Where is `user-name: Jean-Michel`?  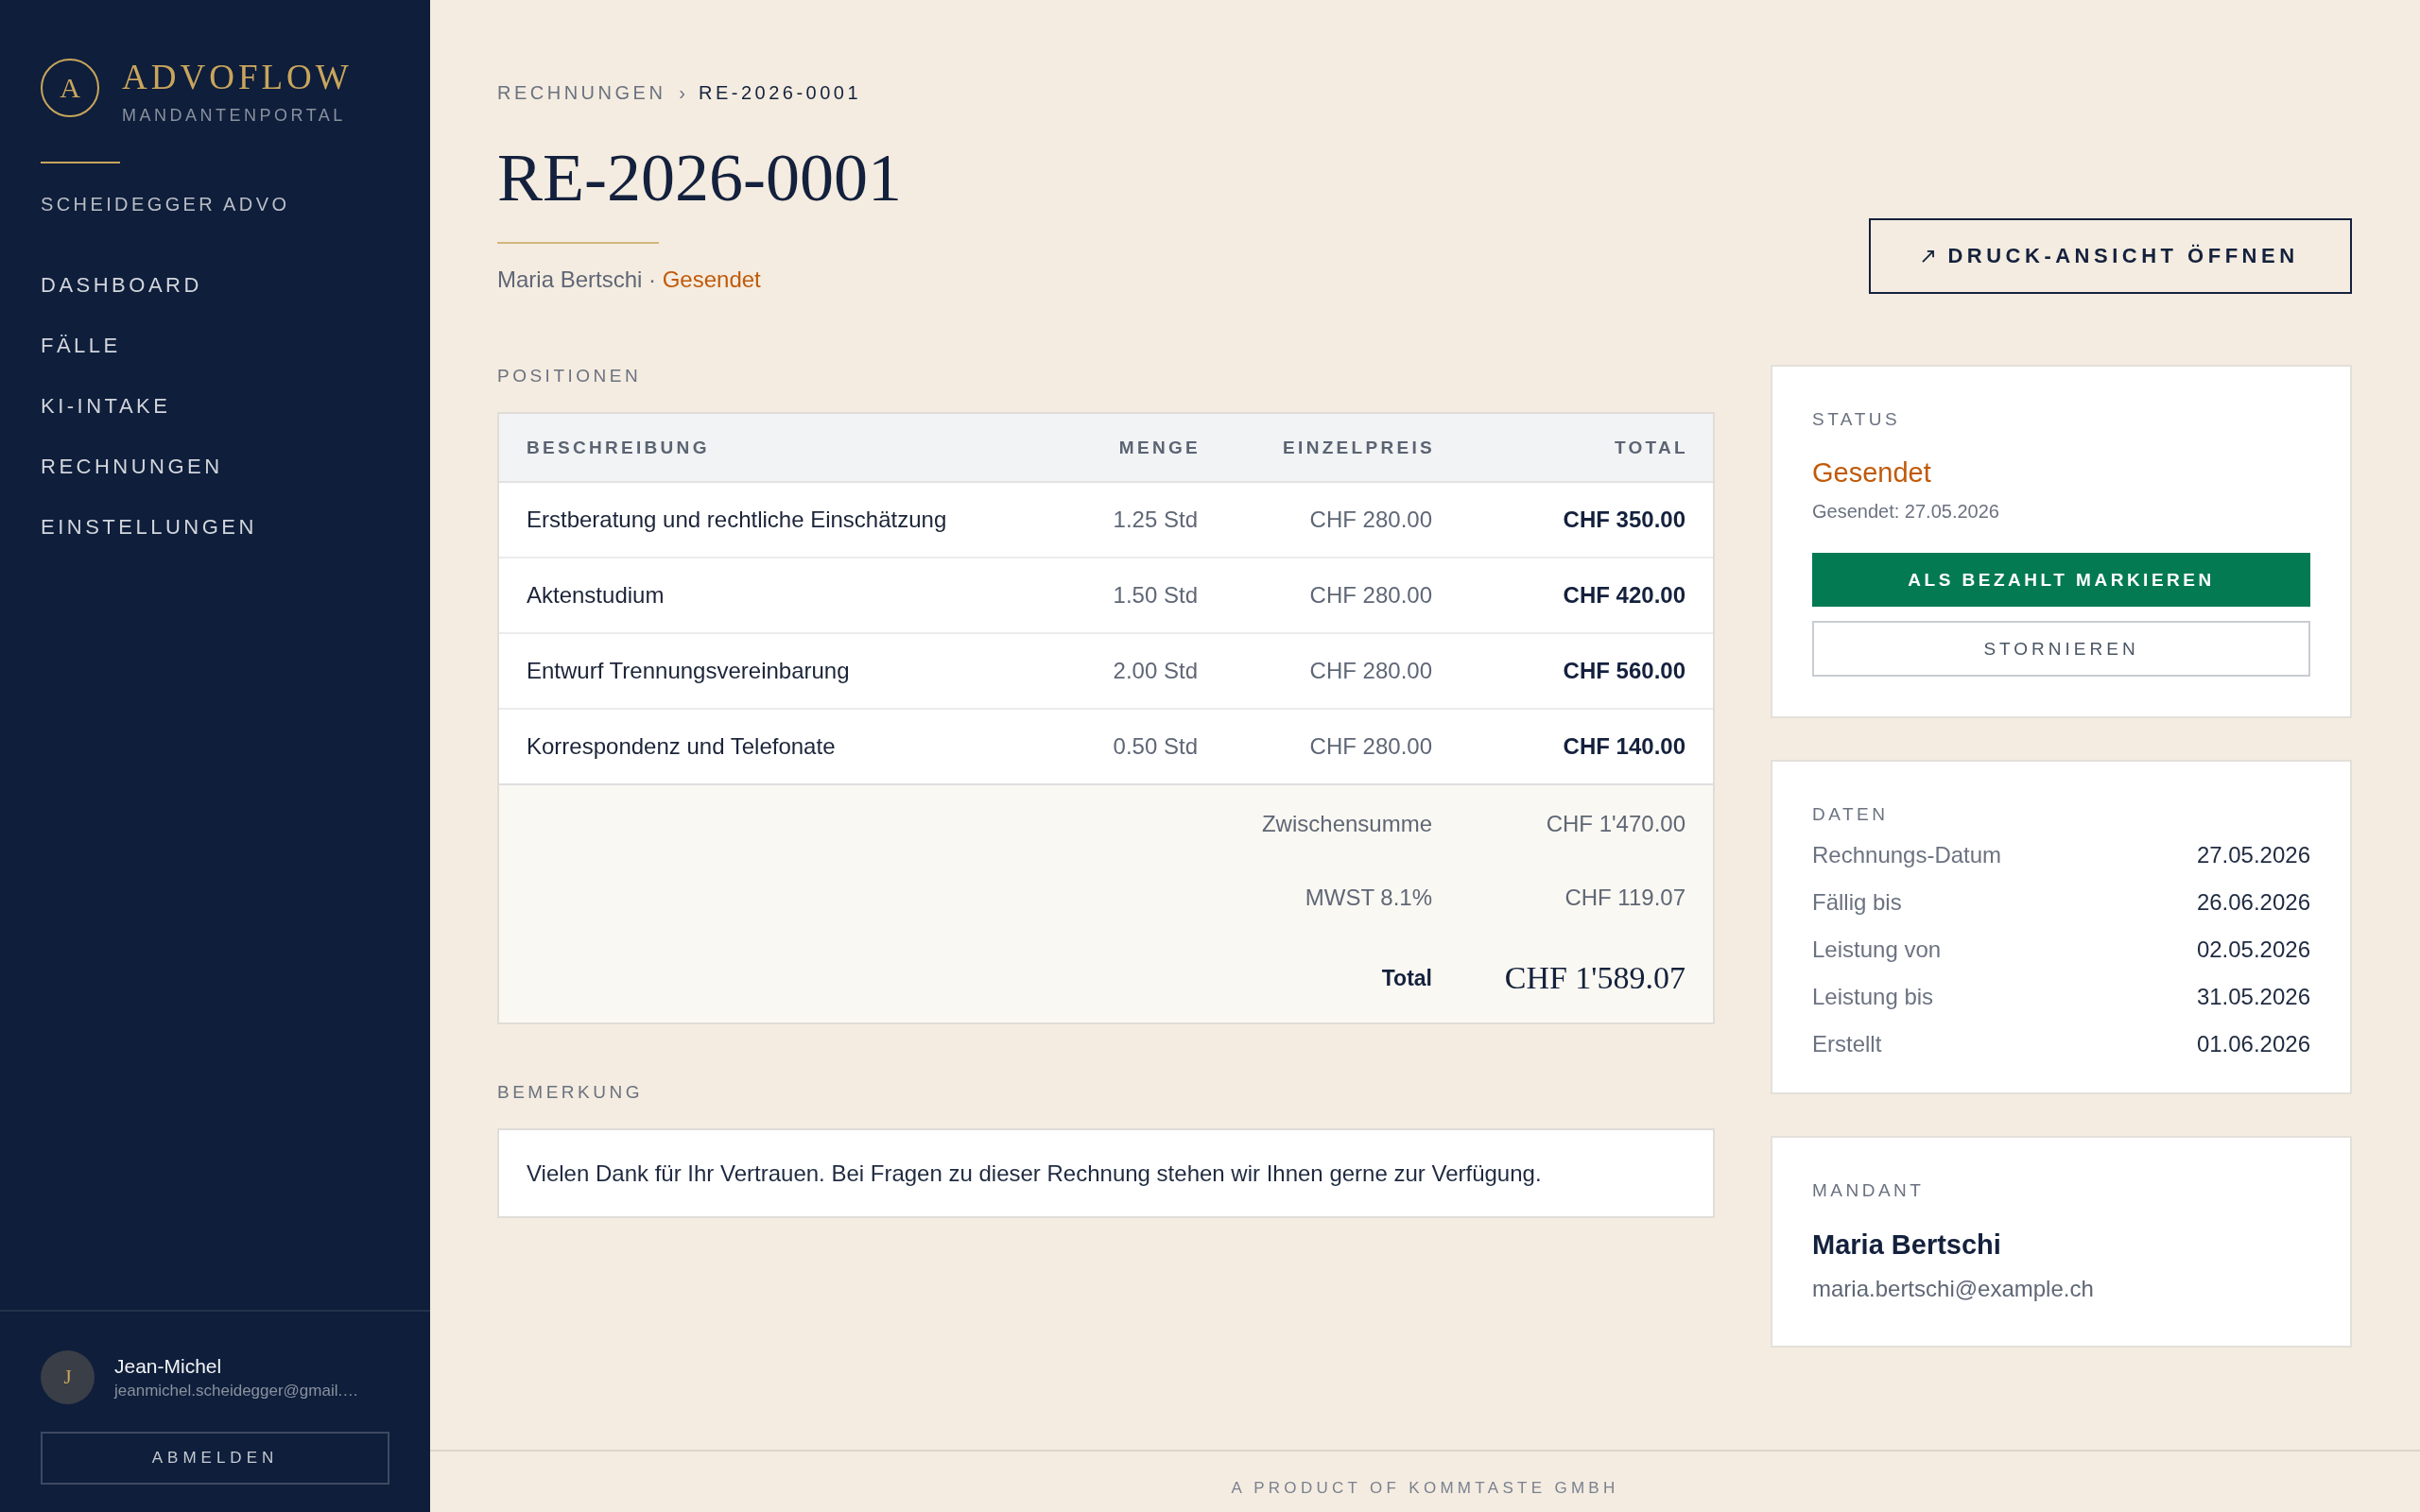
user-name: Jean-Michel is located at coordinates (169, 1366).